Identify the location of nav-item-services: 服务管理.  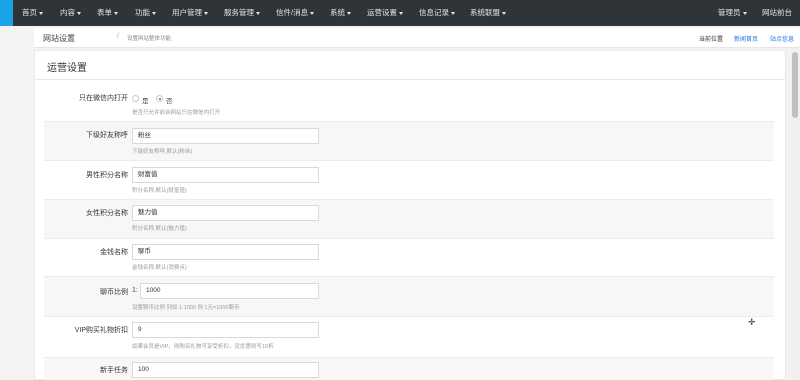
(242, 13).